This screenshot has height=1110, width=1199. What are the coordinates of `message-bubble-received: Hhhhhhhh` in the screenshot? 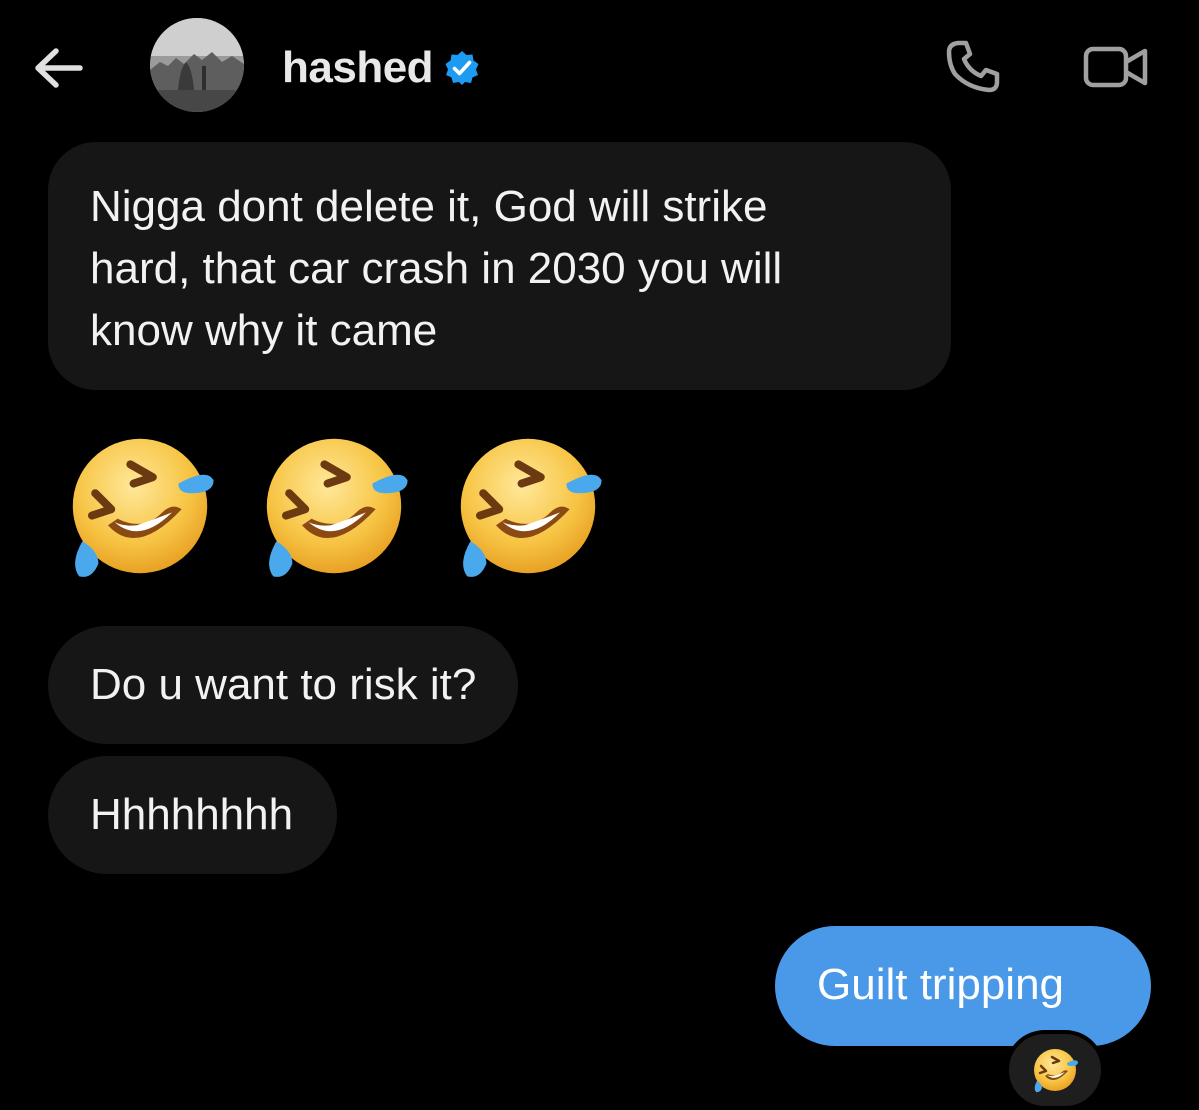 It's located at (193, 815).